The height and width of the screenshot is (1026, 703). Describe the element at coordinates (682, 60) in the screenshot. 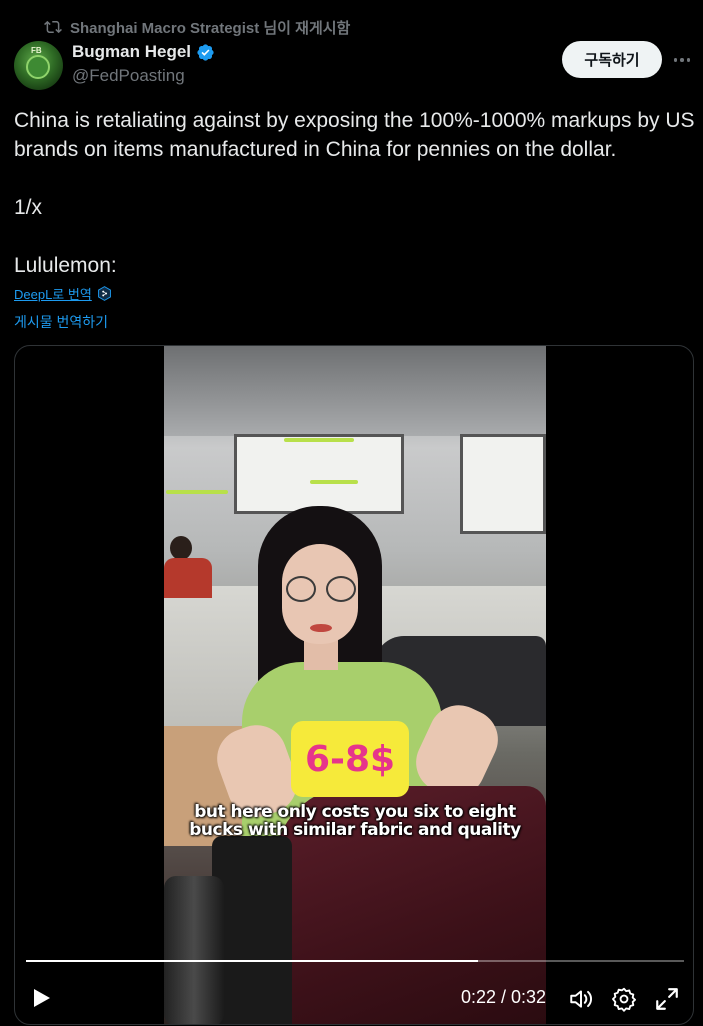

I see `more-horizontal-icon` at that location.